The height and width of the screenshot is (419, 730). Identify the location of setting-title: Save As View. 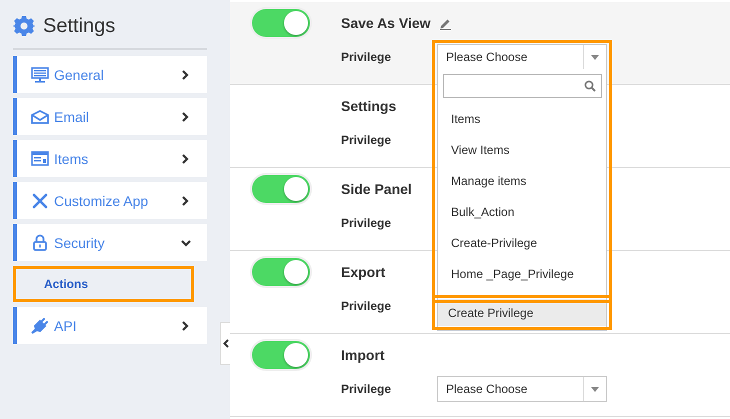
(386, 23).